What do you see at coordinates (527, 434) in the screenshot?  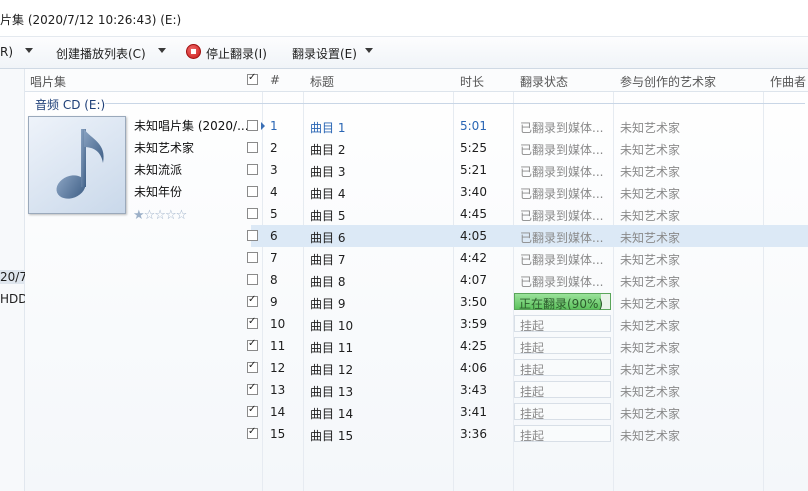 I see `track-row: 15 曲目 15 3:36 挂起 未知艺术家` at bounding box center [527, 434].